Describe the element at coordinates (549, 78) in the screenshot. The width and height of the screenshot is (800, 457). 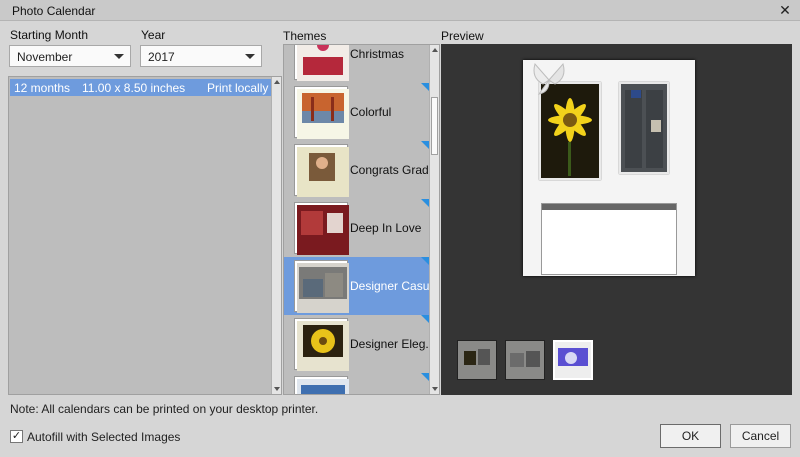
I see `butterfly-icon` at that location.